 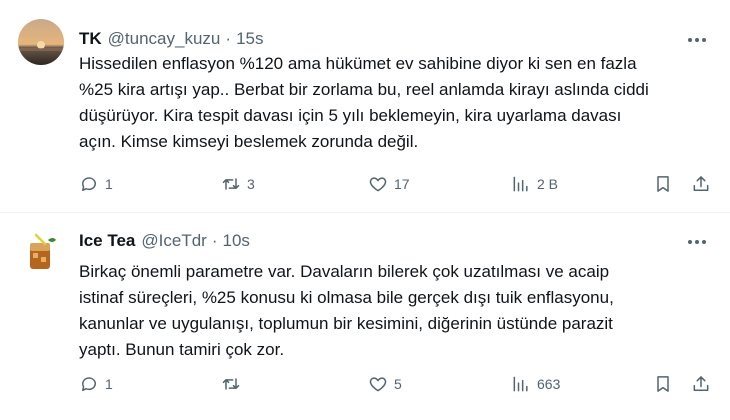 I want to click on views-count: 663, so click(x=549, y=384).